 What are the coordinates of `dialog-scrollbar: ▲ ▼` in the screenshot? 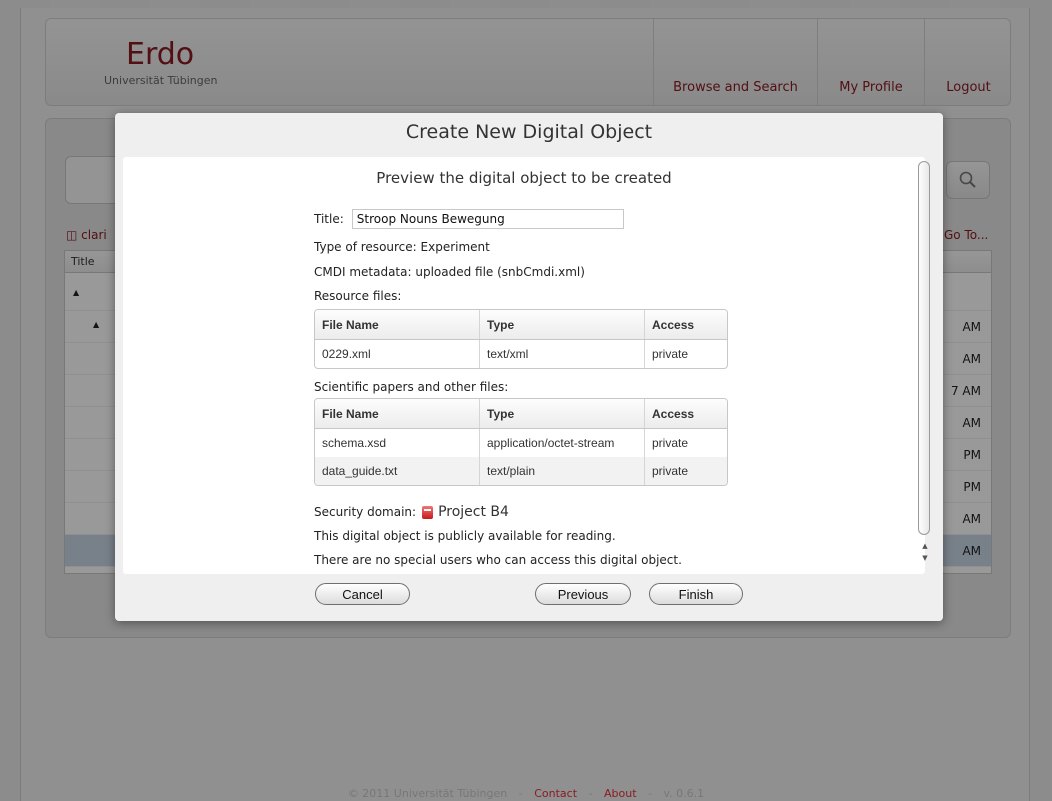 It's located at (925, 365).